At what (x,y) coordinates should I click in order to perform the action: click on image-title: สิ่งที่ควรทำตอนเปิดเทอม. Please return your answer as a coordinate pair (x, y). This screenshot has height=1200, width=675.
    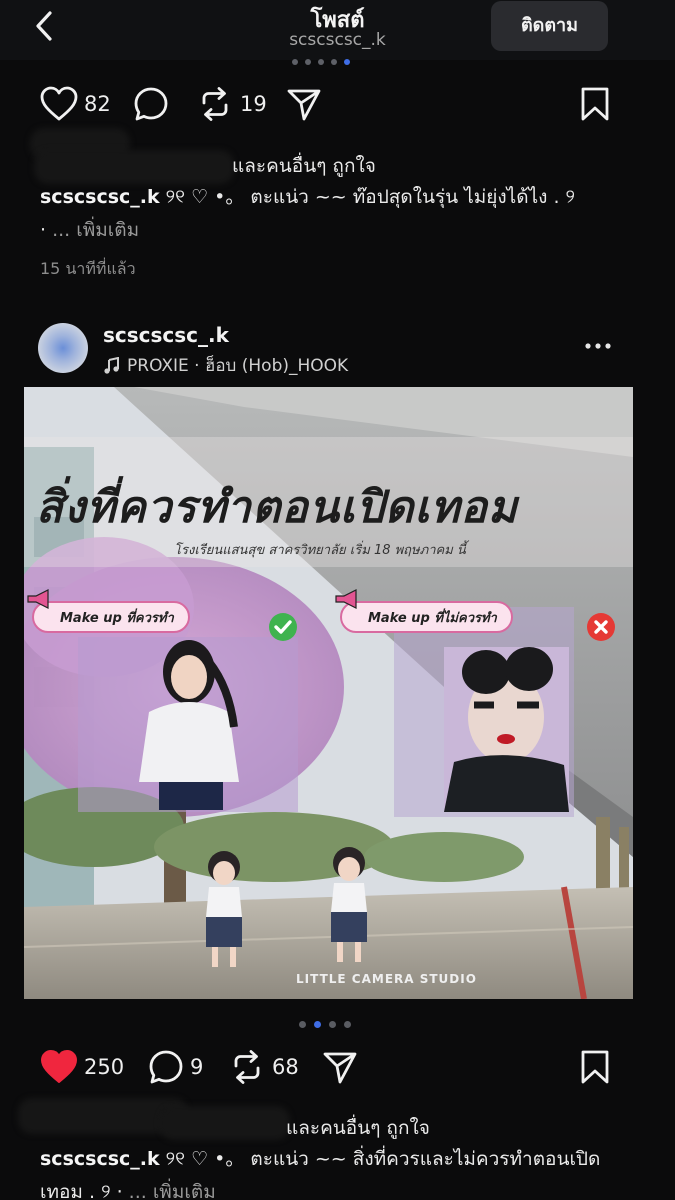
    Looking at the image, I should click on (277, 507).